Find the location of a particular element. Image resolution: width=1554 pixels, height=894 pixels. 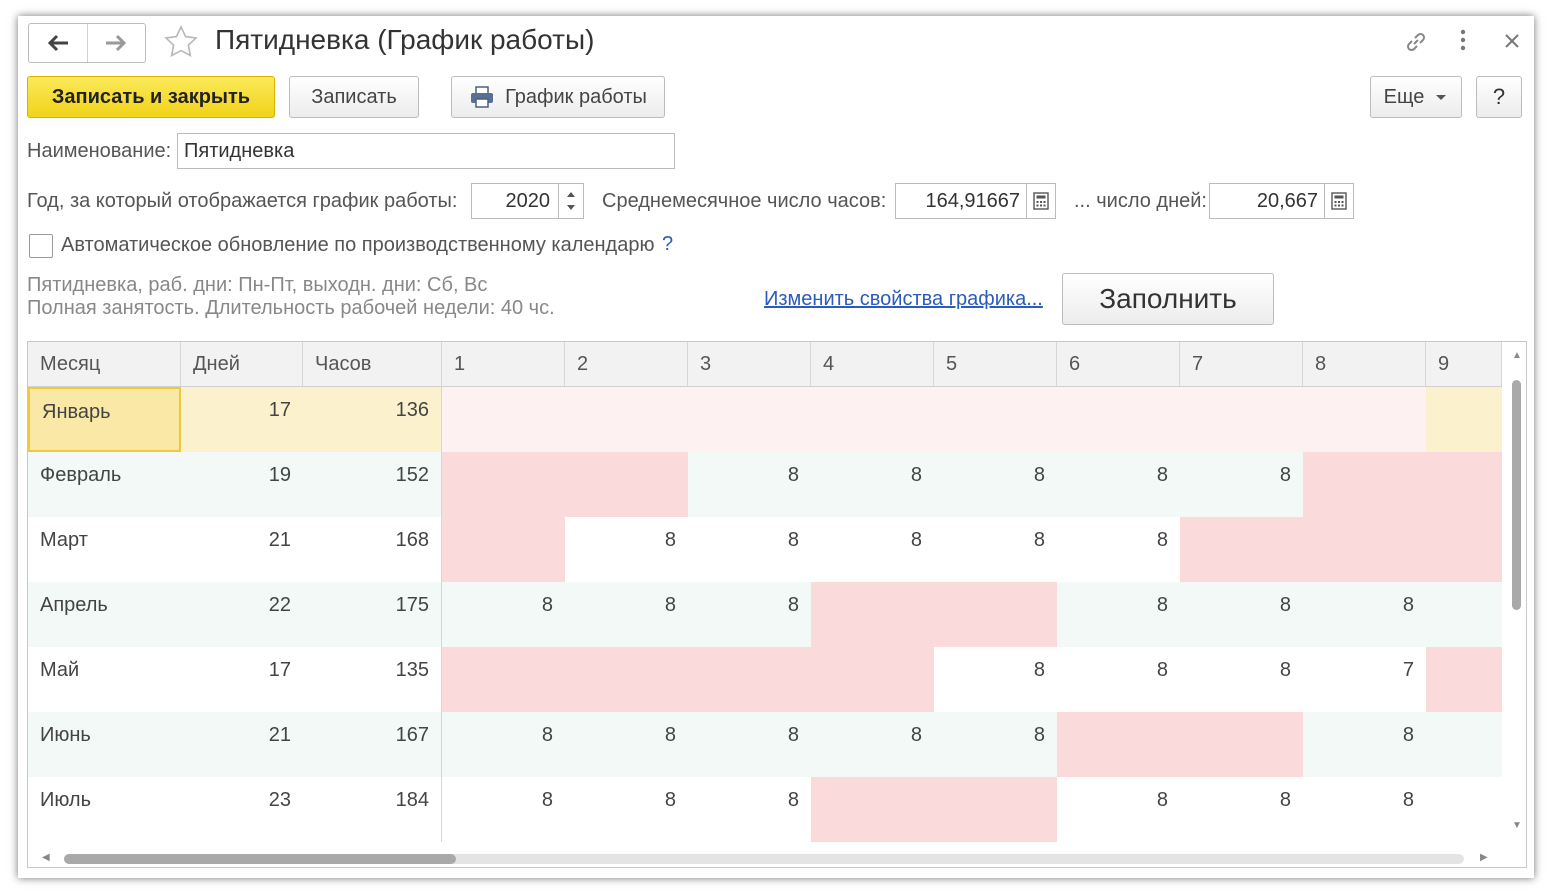

vertical-scroll-thumb is located at coordinates (1516, 495).